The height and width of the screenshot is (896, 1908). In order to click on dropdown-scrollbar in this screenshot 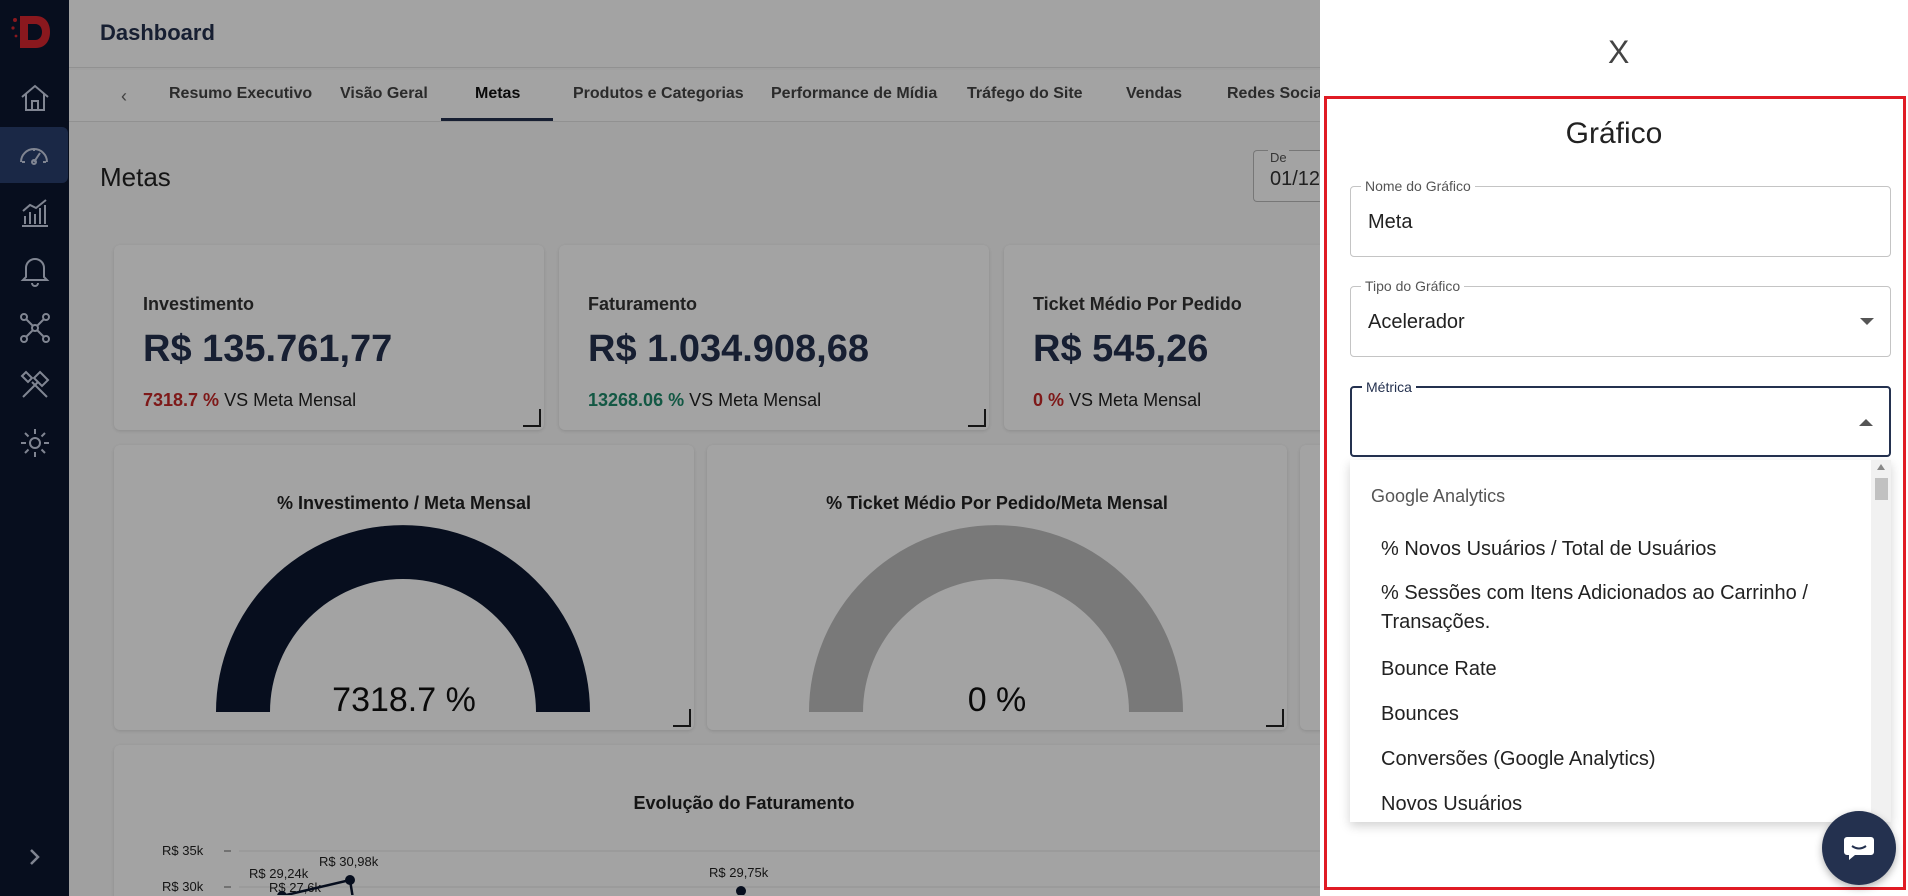, I will do `click(1881, 641)`.